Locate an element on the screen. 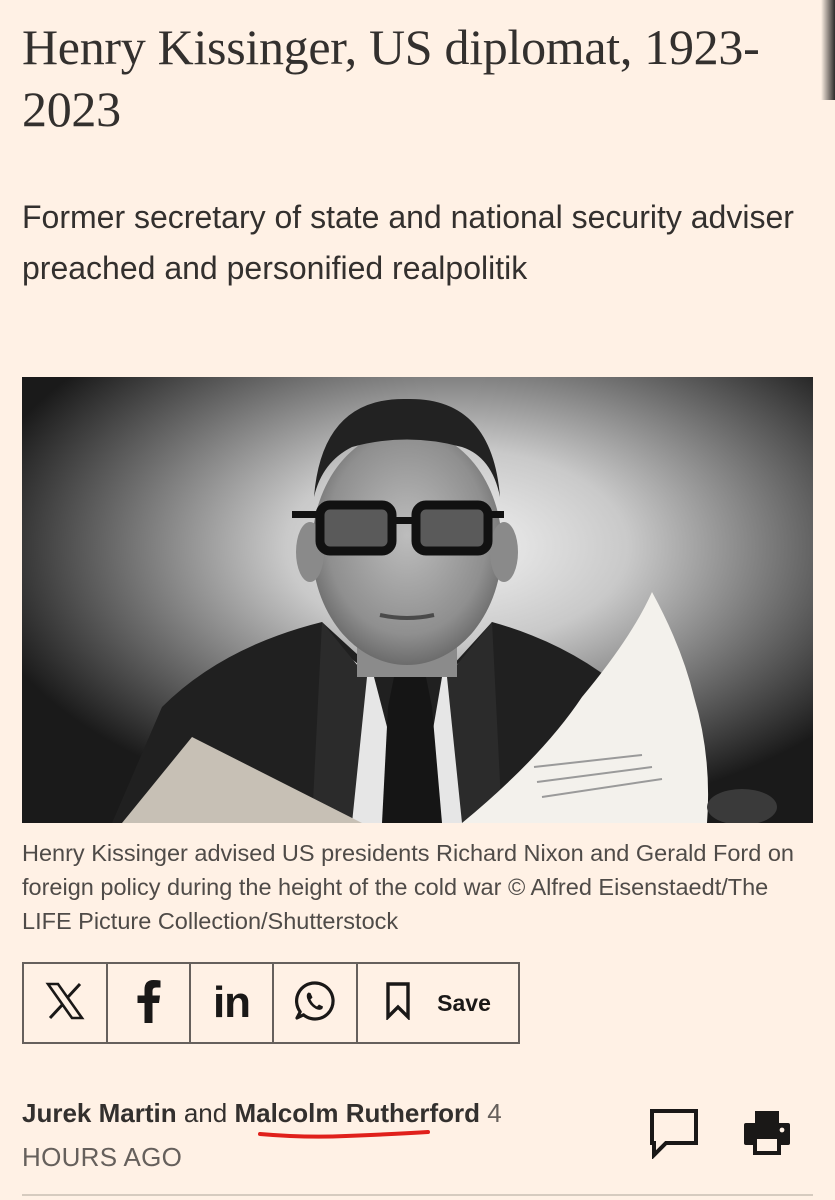  linkedin-icon: in is located at coordinates (231, 1002).